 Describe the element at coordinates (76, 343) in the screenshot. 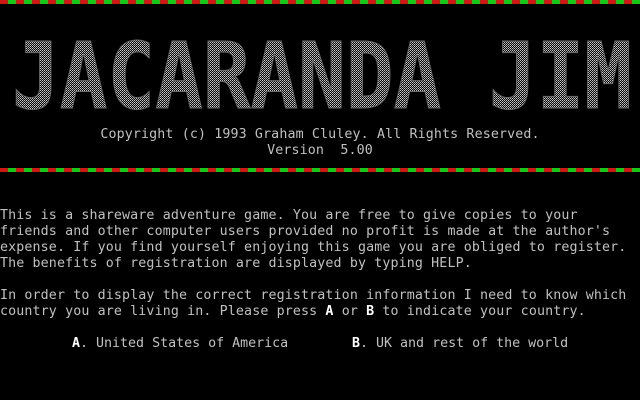

I see `option-usa-key: A` at that location.